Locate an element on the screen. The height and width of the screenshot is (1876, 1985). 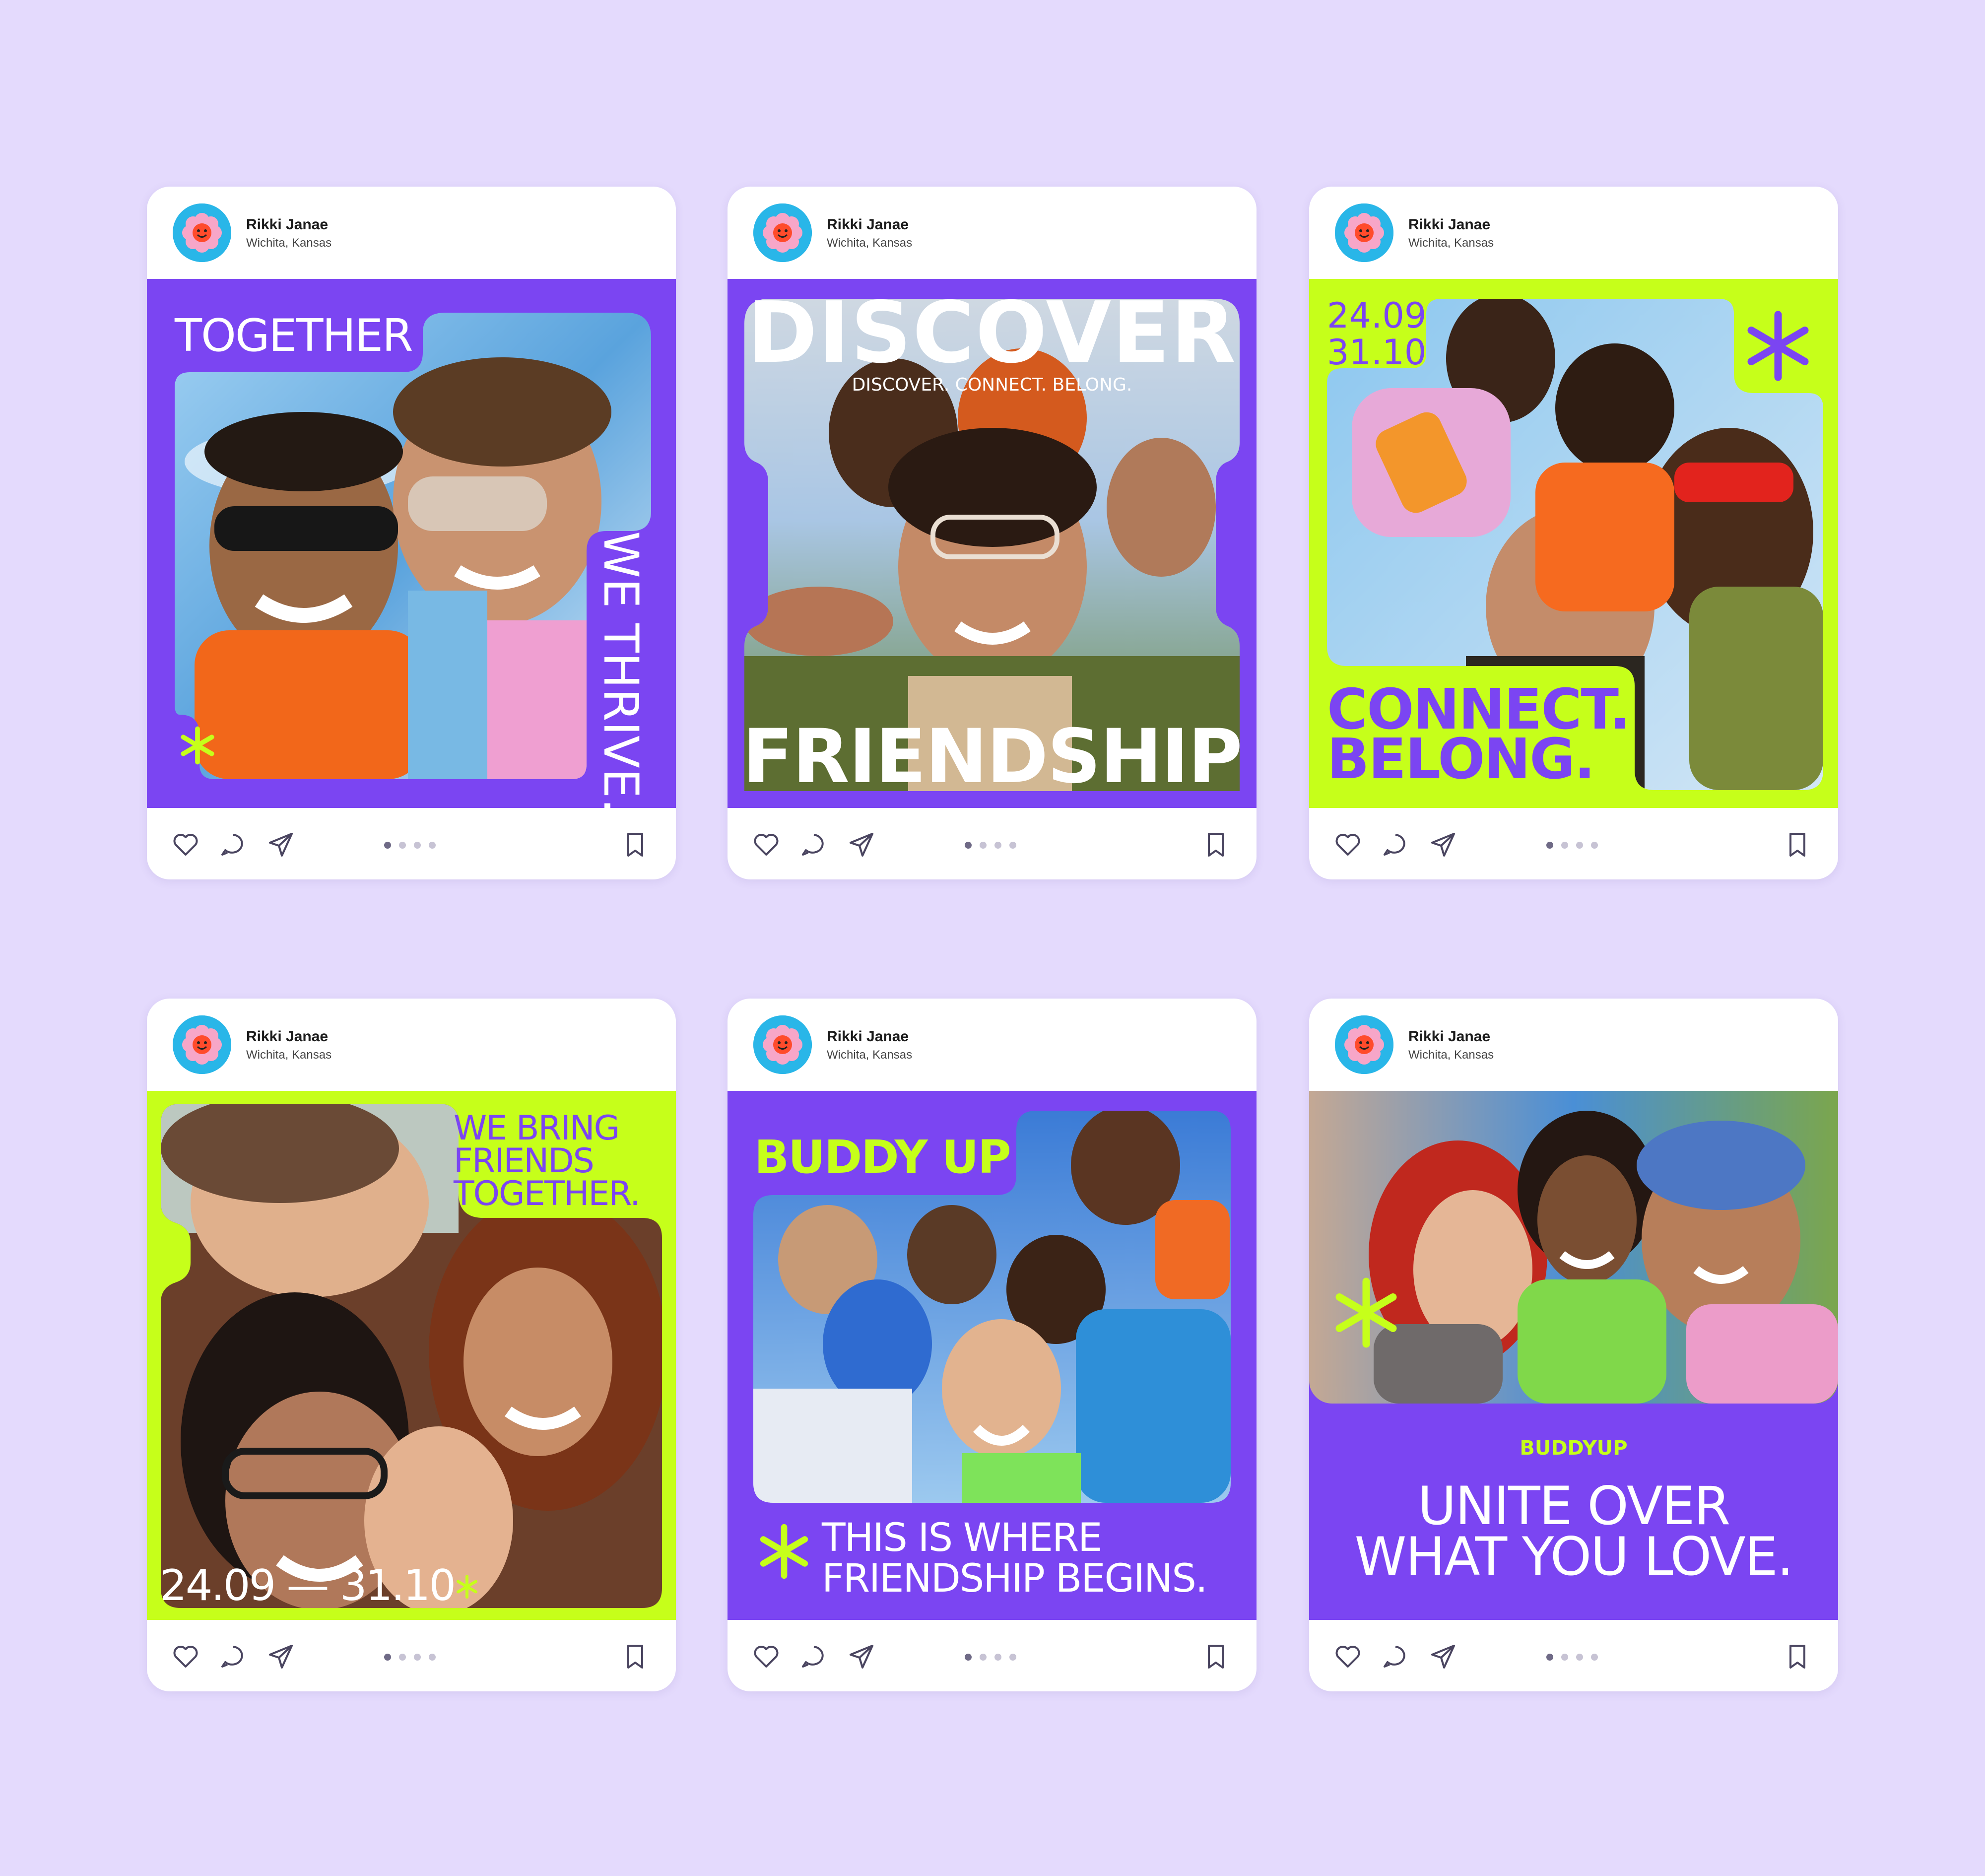
post-line-1: THIS IS WHERE is located at coordinates (962, 1538).